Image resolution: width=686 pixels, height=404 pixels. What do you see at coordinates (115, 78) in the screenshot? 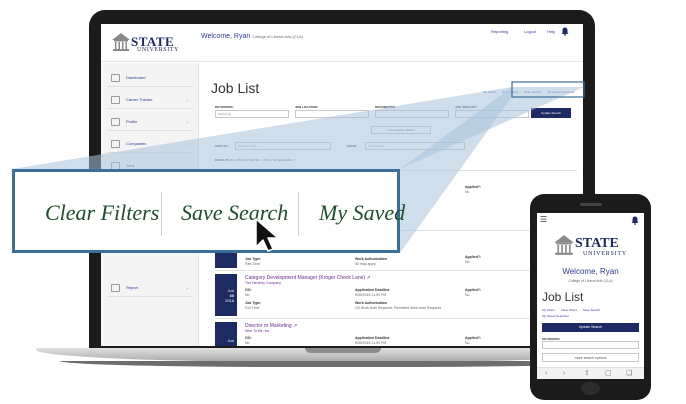
I see `dashboard-icon` at bounding box center [115, 78].